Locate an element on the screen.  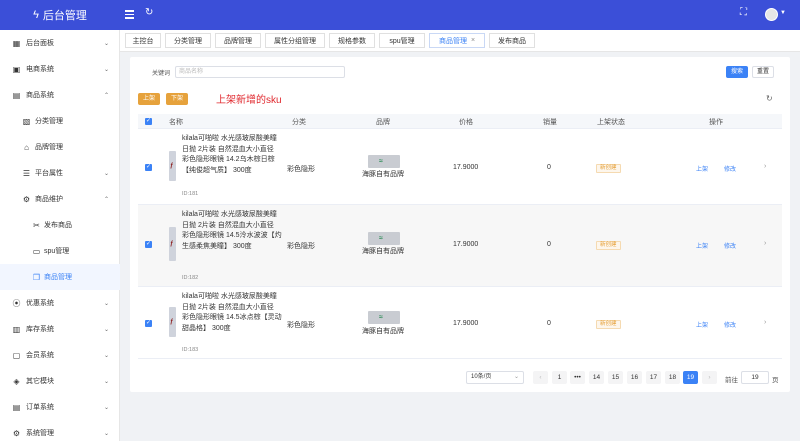
sidebar-item-goods: ▤ 商品系统 ⌃ is located at coordinates (60, 95).